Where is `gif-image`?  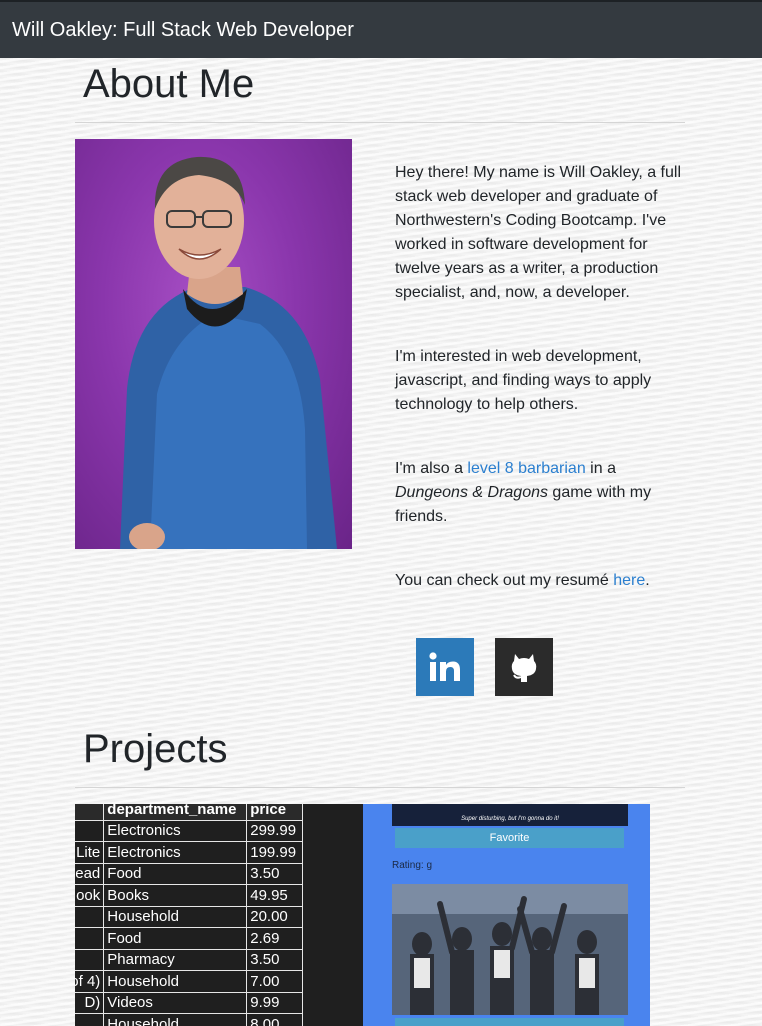 gif-image is located at coordinates (510, 949).